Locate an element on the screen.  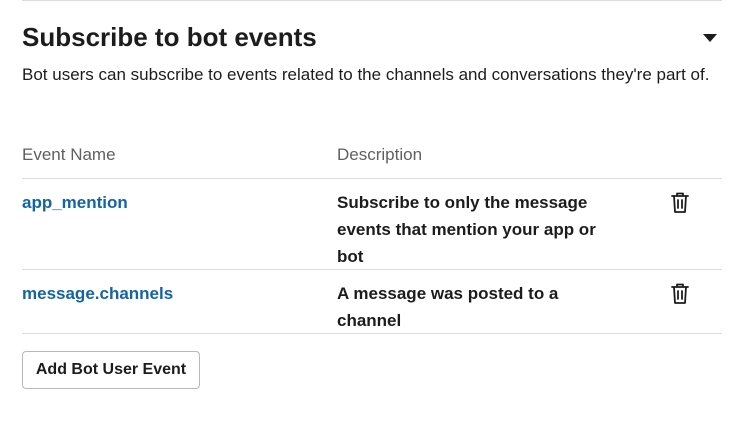
add-bot-user-event-button: Add Bot User Event is located at coordinates (111, 370).